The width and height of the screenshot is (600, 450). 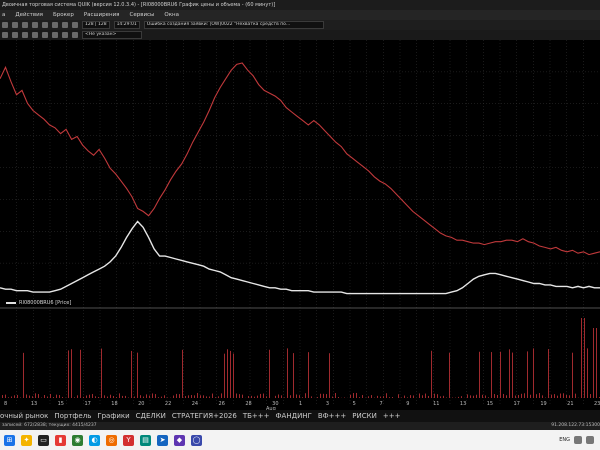 What do you see at coordinates (29, 15) in the screenshot?
I see `menu-item-actions: Действия` at bounding box center [29, 15].